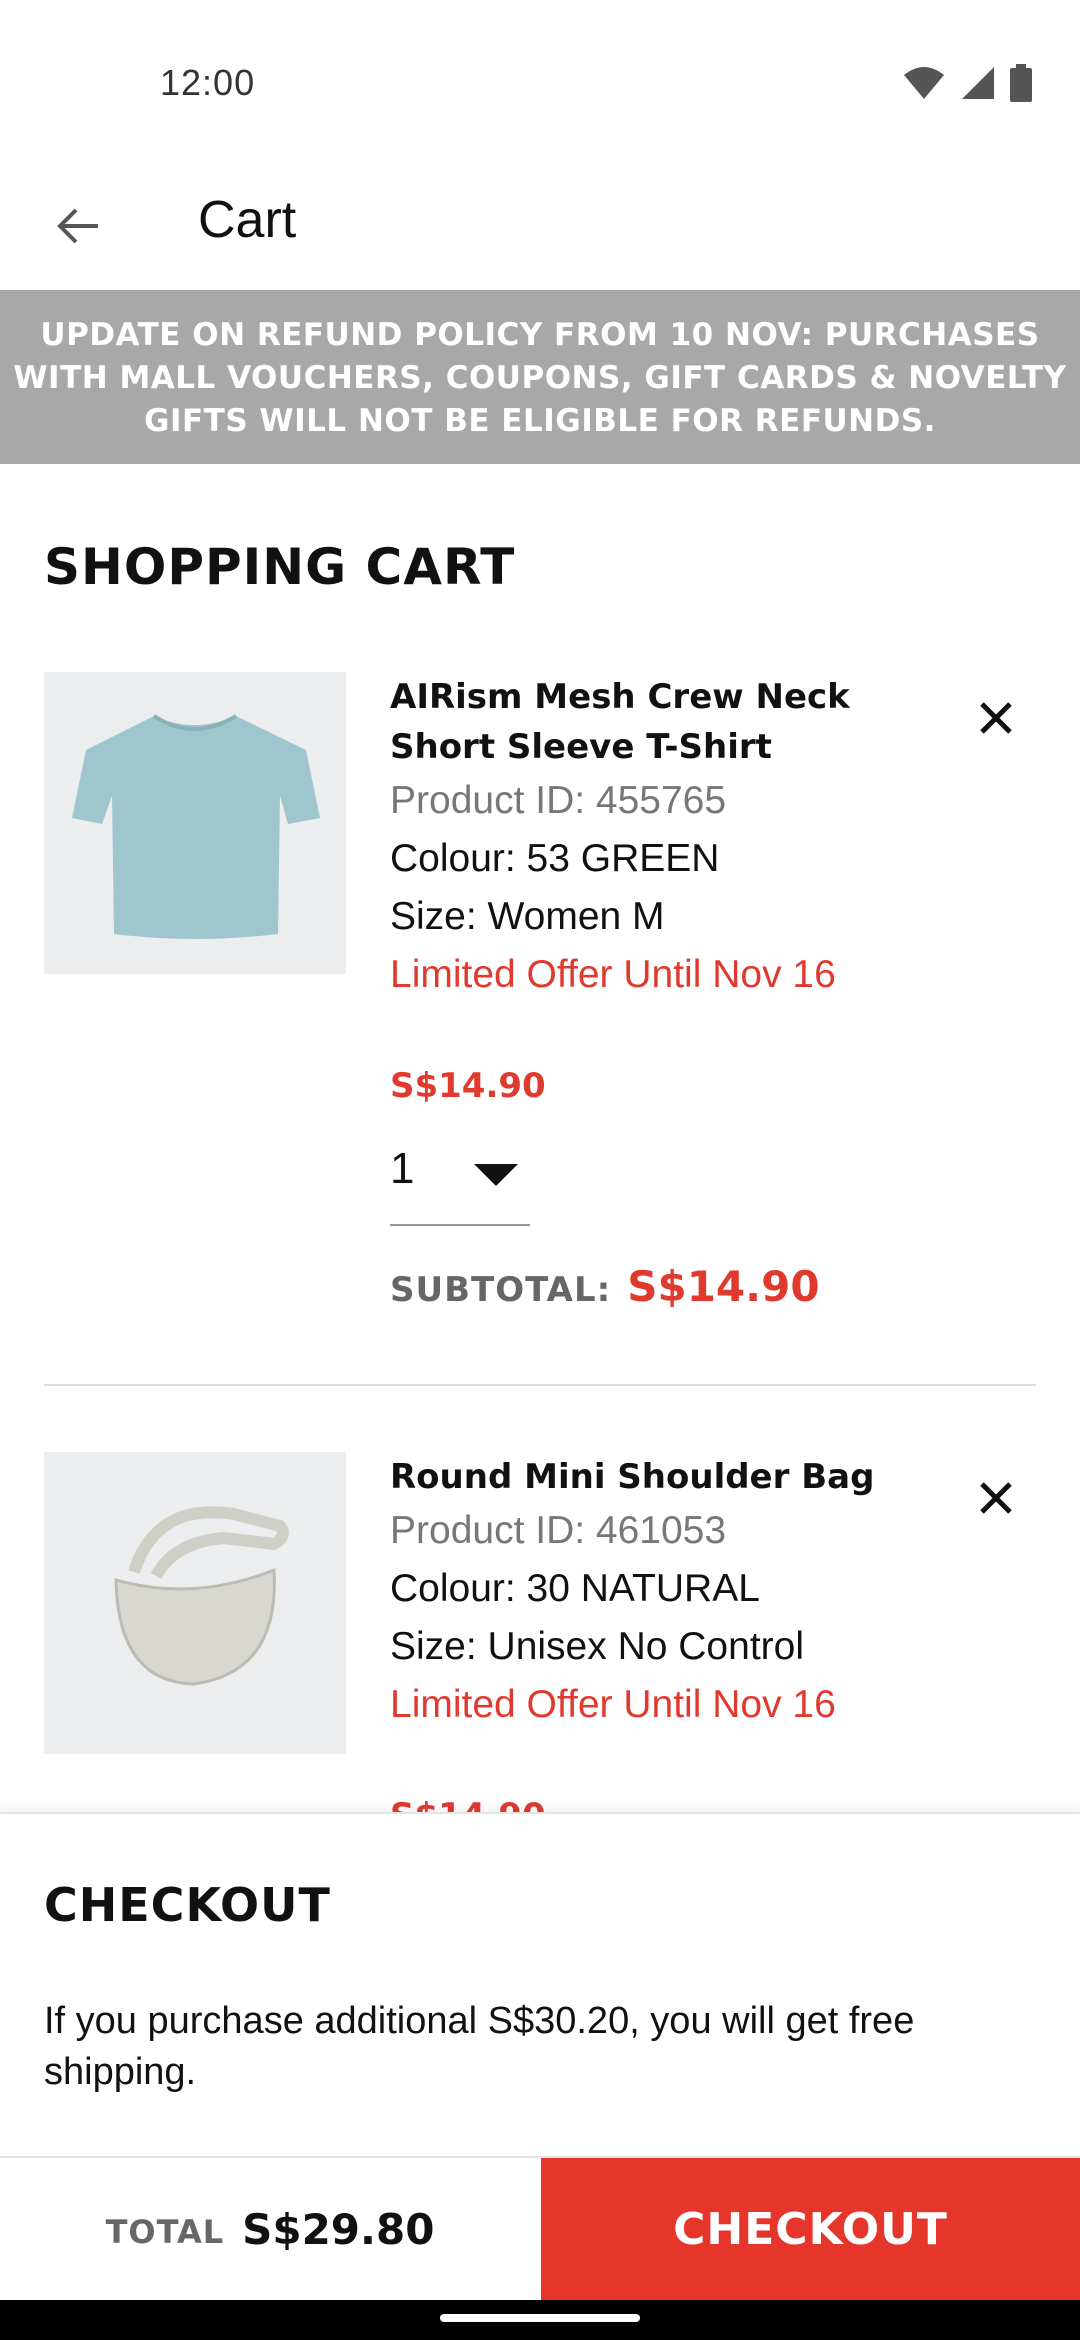 The height and width of the screenshot is (2340, 1080). I want to click on shoulder-bag-image, so click(201, 1596).